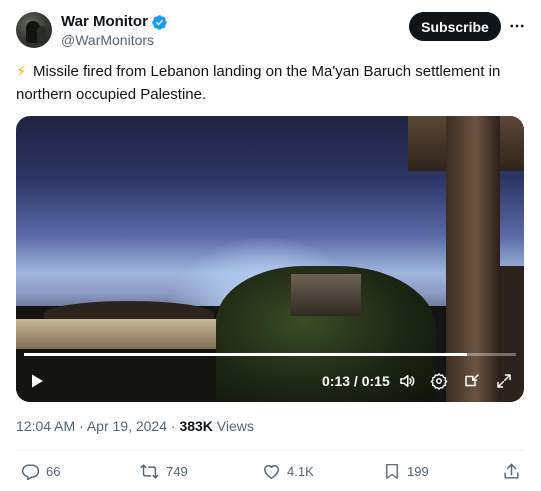 The height and width of the screenshot is (491, 541). What do you see at coordinates (472, 381) in the screenshot?
I see `pip-icon` at bounding box center [472, 381].